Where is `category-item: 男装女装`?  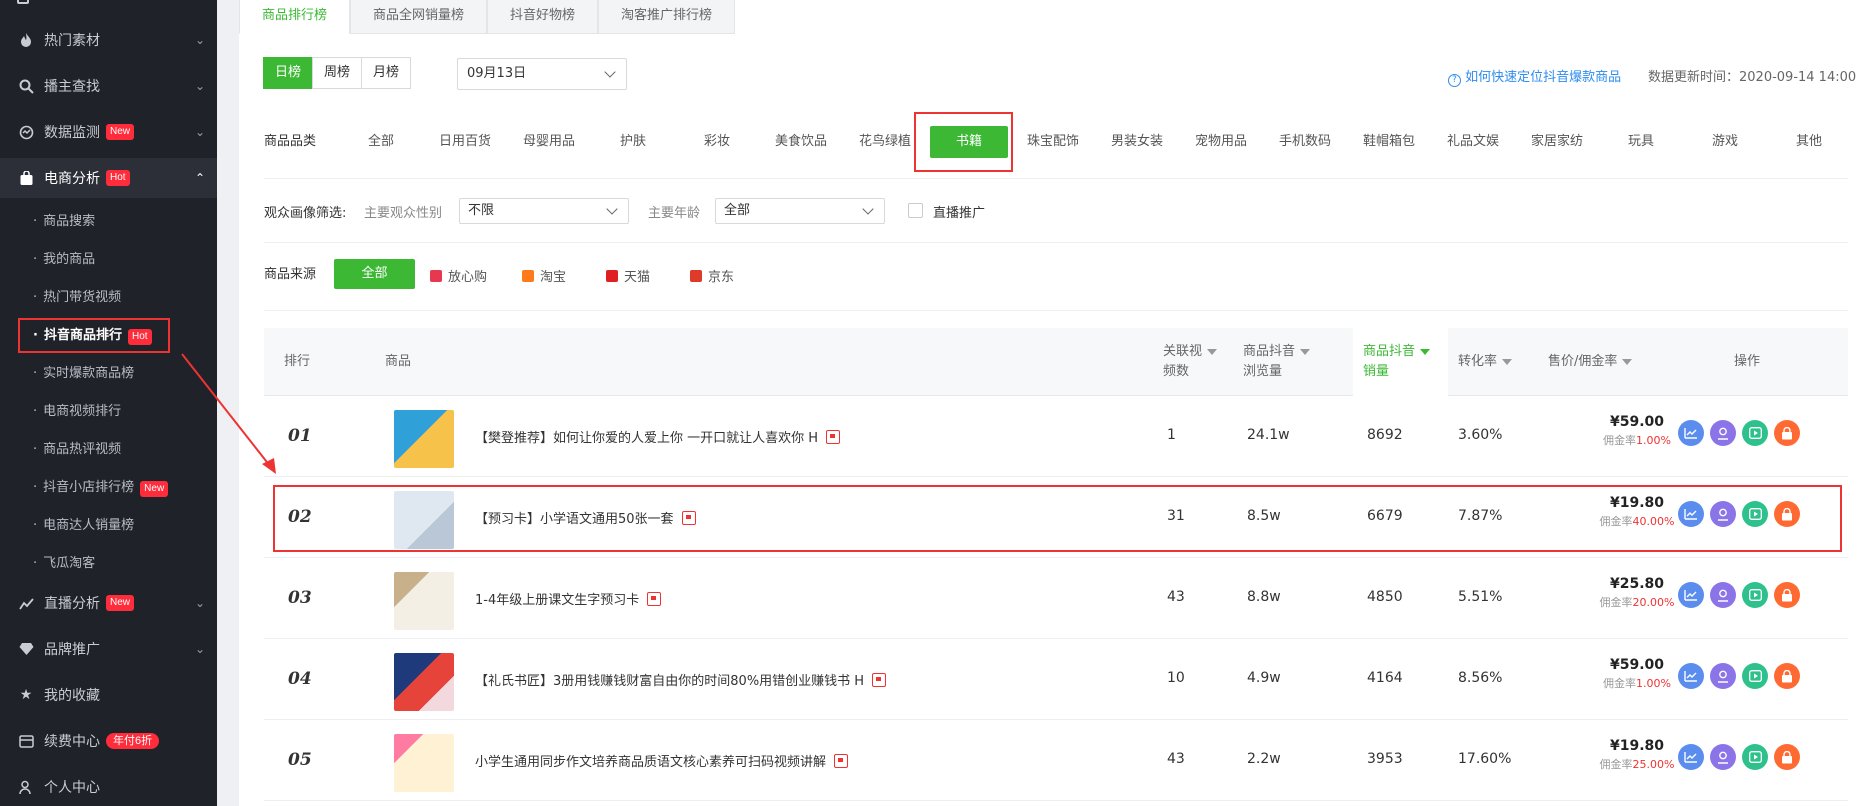 category-item: 男装女装 is located at coordinates (1137, 142).